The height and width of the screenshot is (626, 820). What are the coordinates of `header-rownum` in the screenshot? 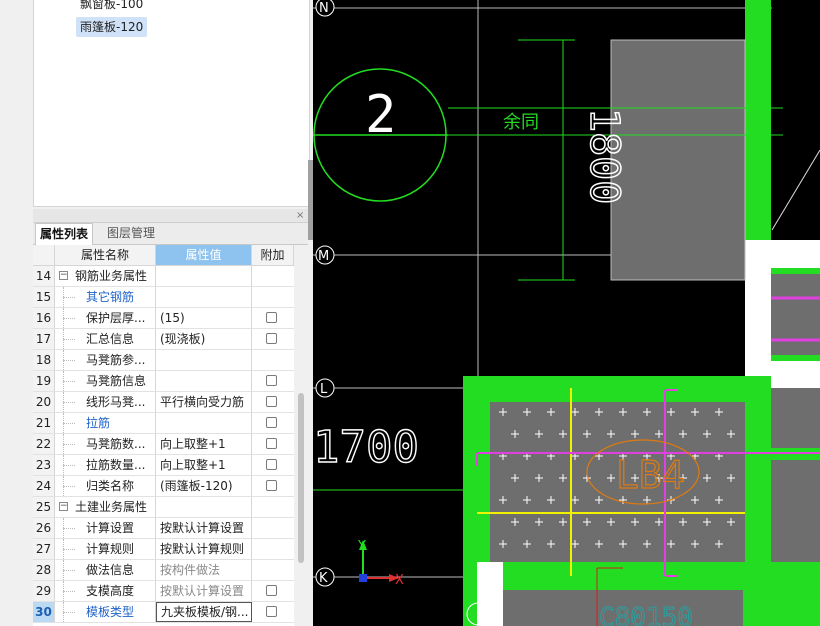 It's located at (44, 255).